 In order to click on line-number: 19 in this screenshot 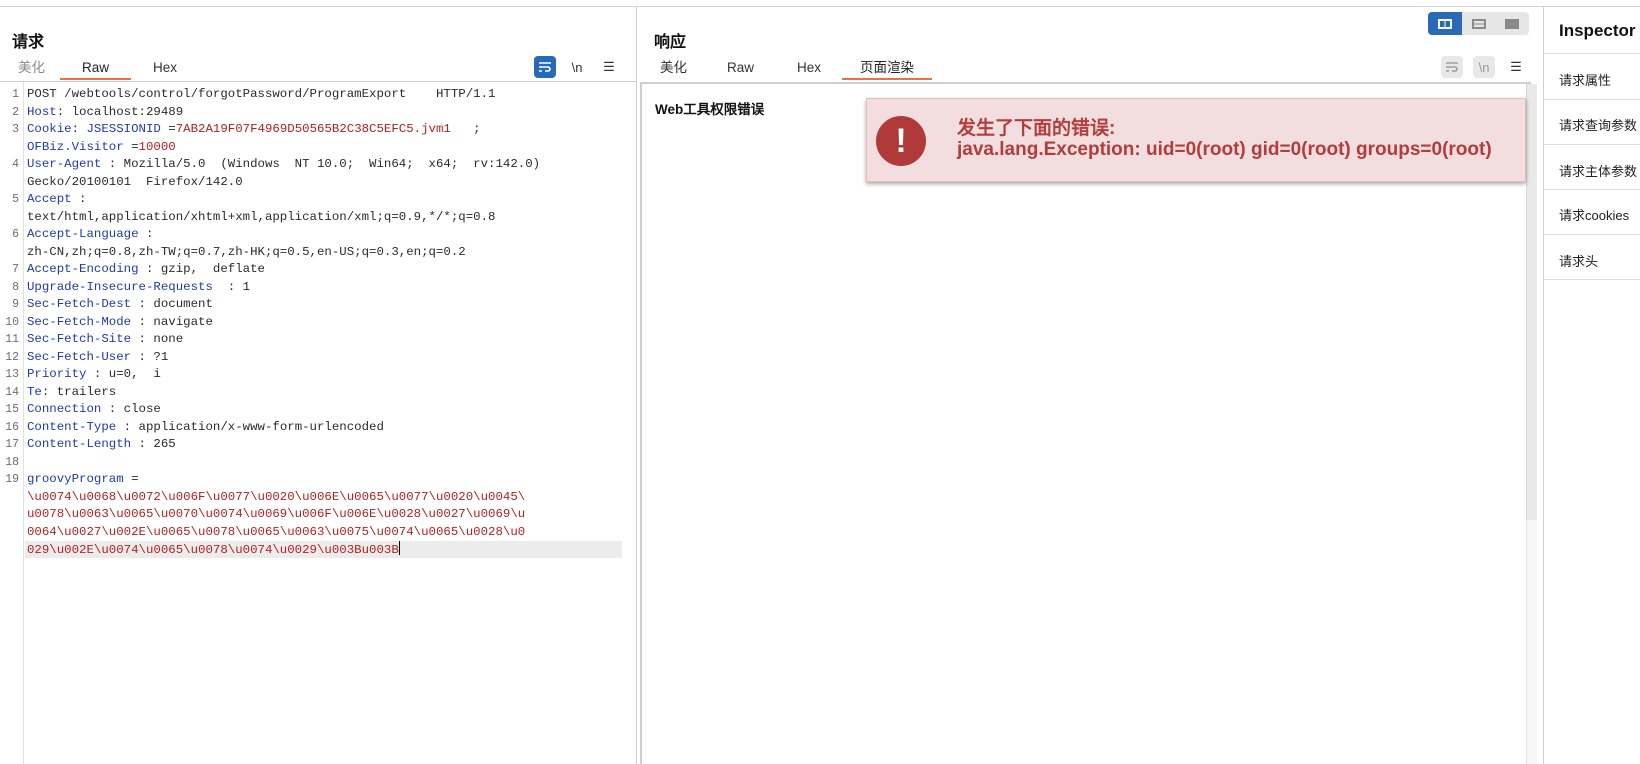, I will do `click(12, 479)`.